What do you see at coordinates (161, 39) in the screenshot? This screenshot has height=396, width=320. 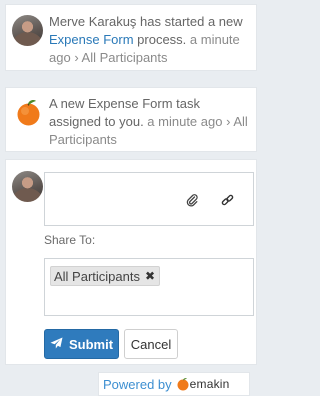 I see `feed-tail-text: process.` at bounding box center [161, 39].